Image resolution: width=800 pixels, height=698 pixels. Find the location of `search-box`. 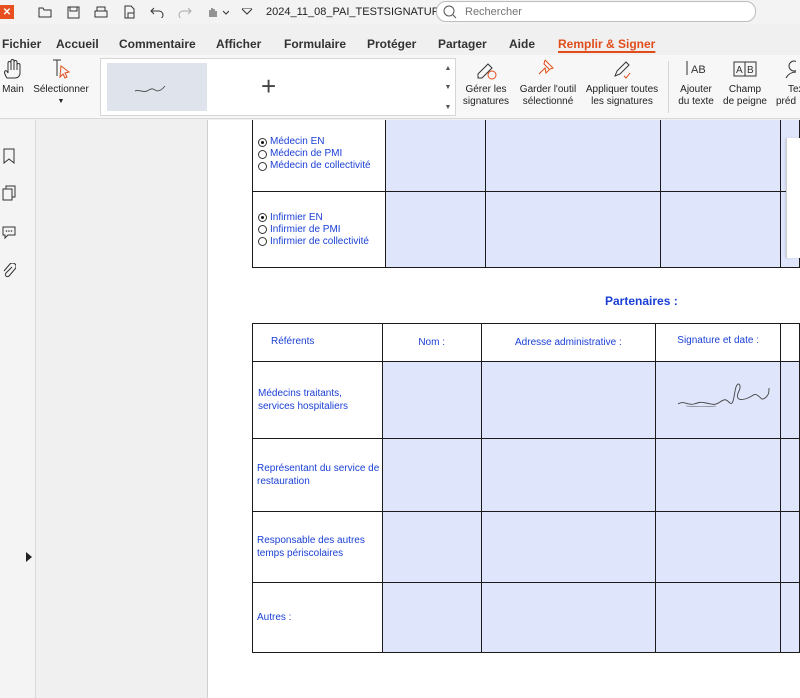

search-box is located at coordinates (596, 11).